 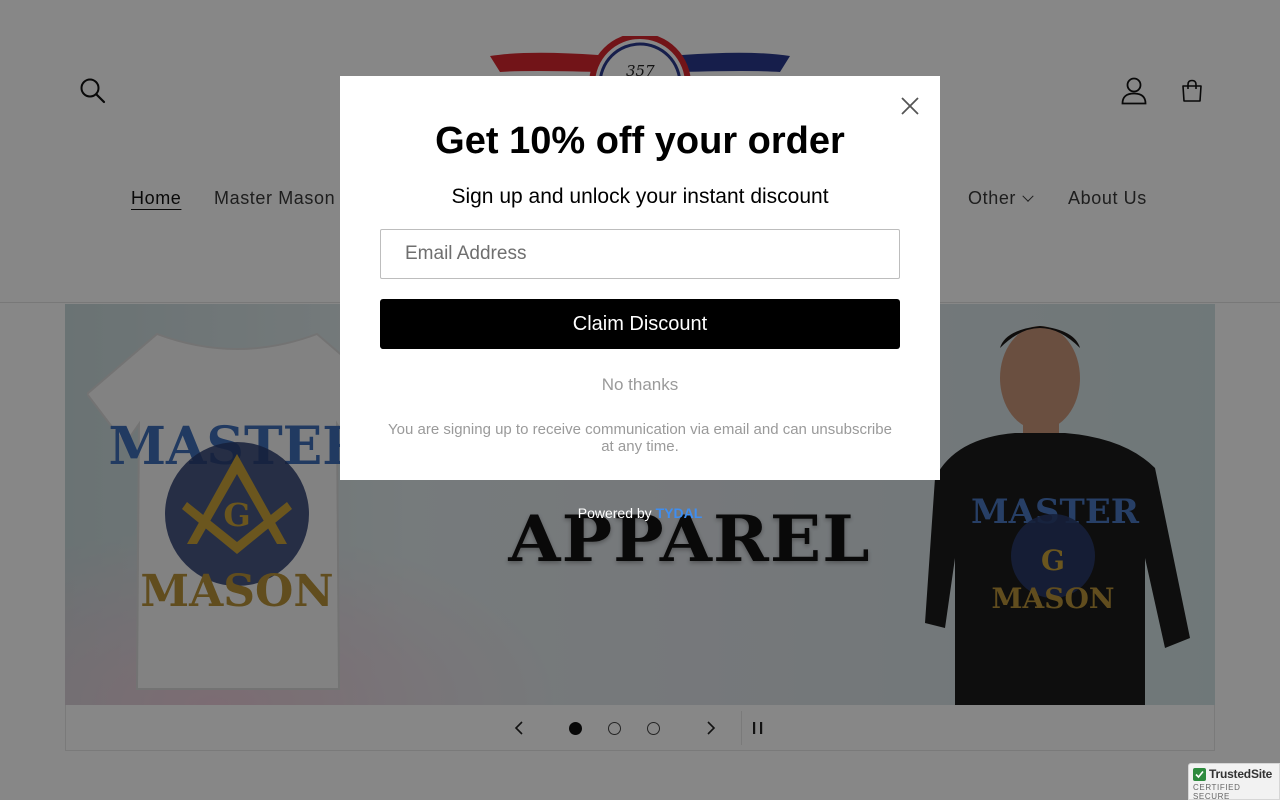 I want to click on trusted-site-sub: CERTIFIED SECURE, so click(x=1217, y=791).